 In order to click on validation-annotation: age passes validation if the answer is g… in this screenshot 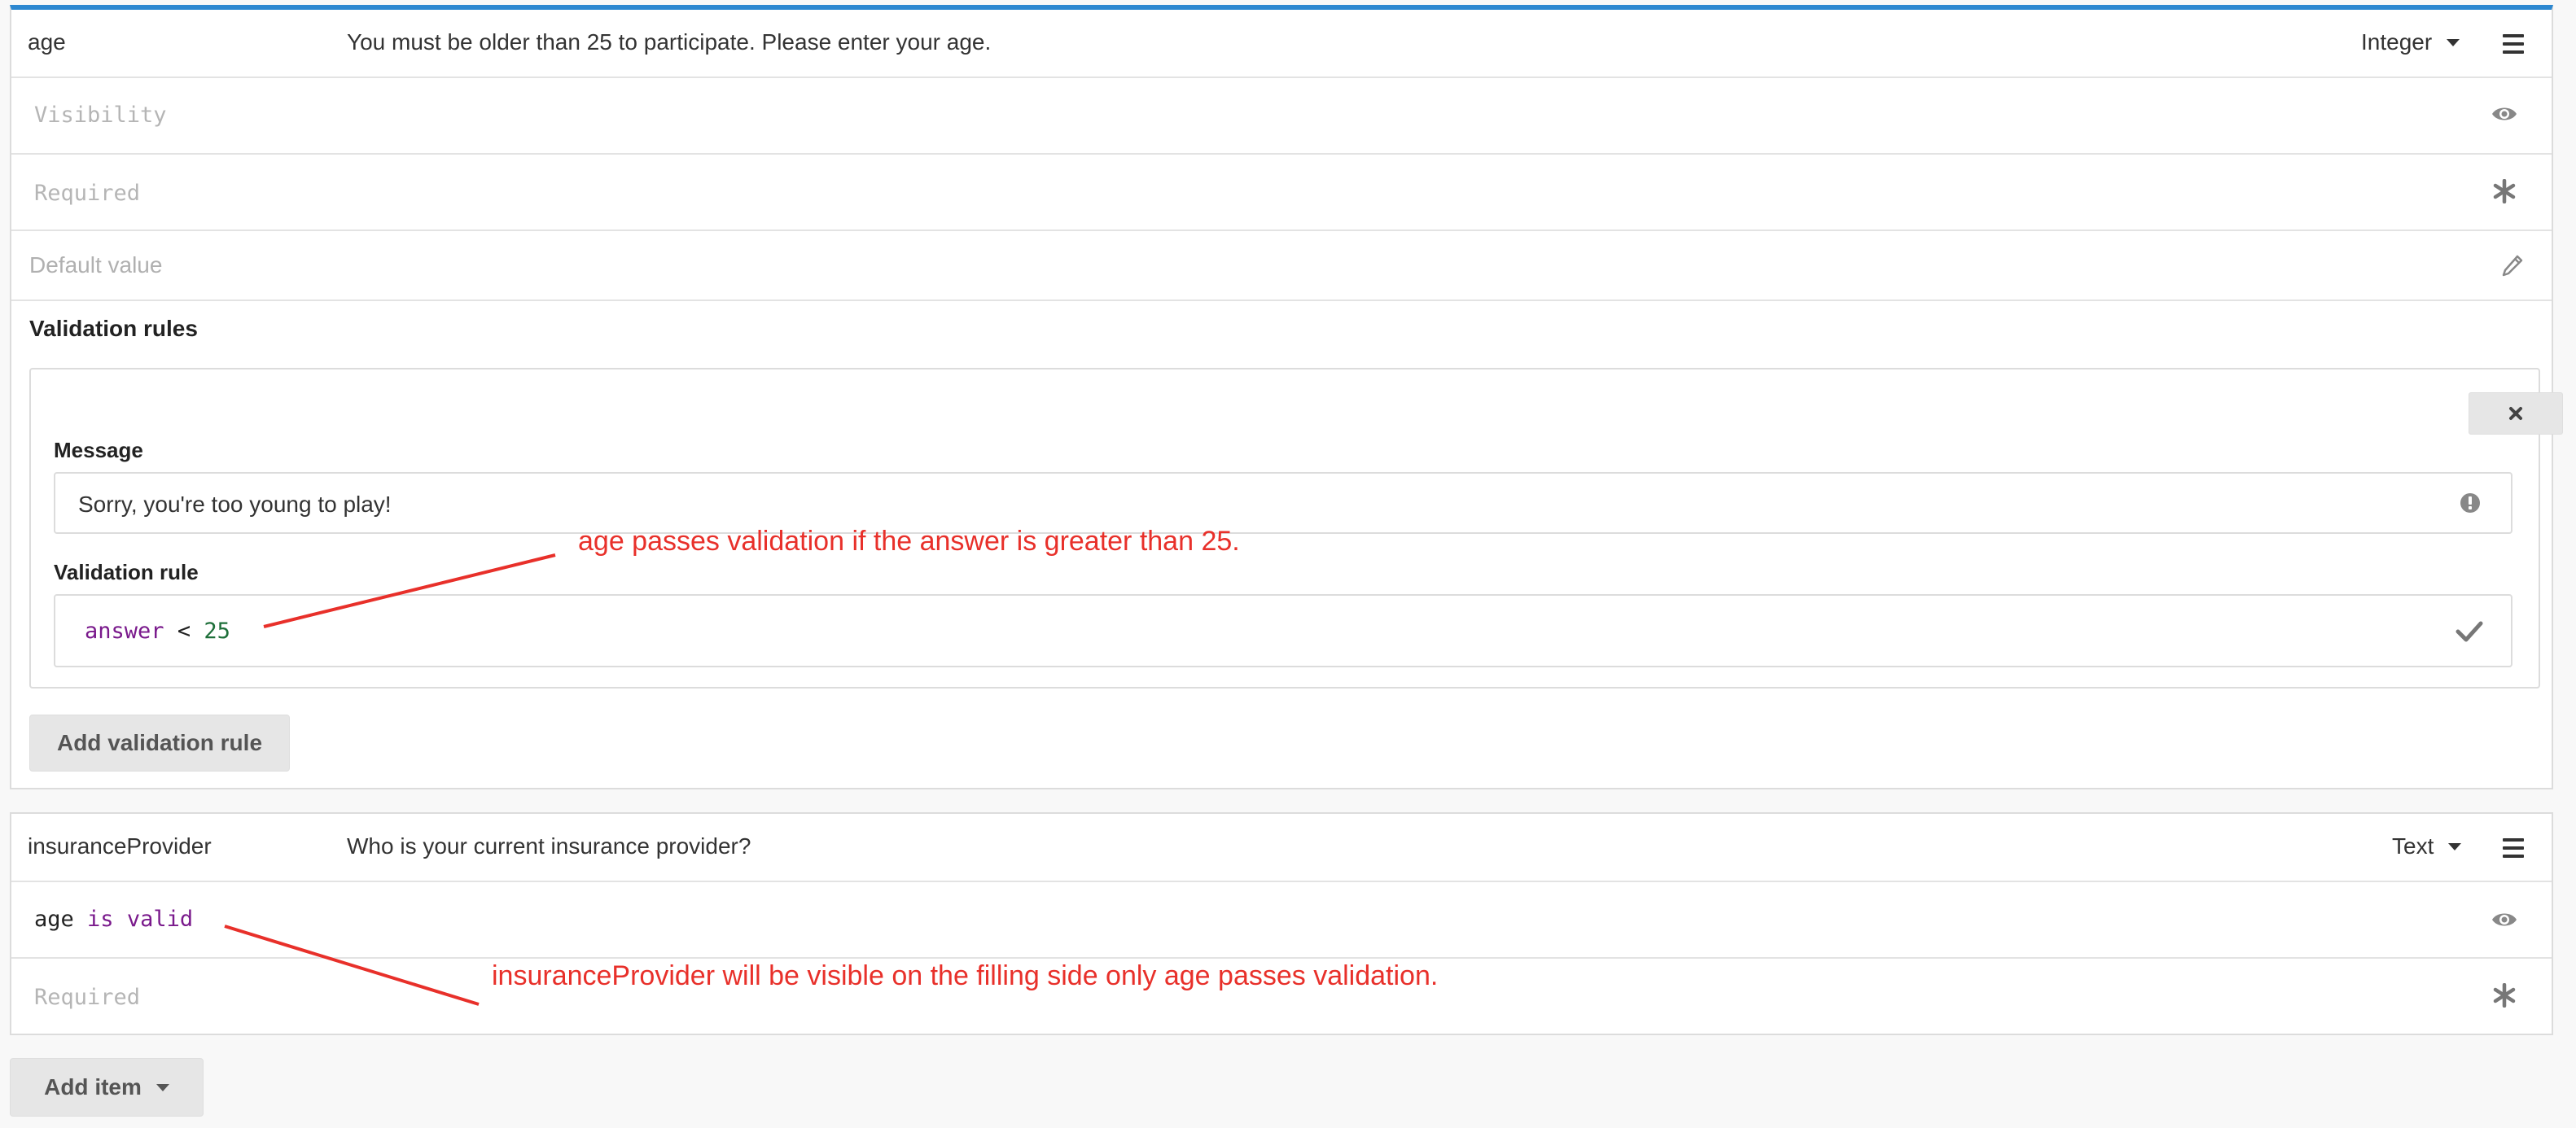, I will do `click(909, 541)`.